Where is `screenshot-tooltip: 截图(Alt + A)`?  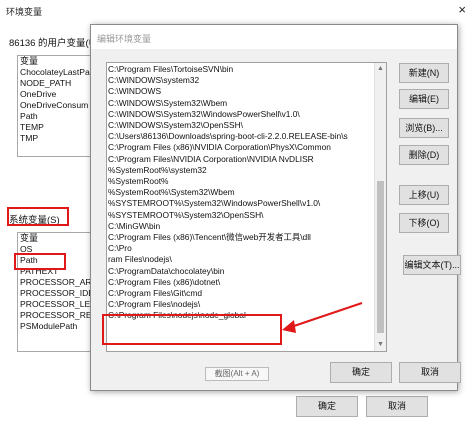 screenshot-tooltip: 截图(Alt + A) is located at coordinates (237, 374).